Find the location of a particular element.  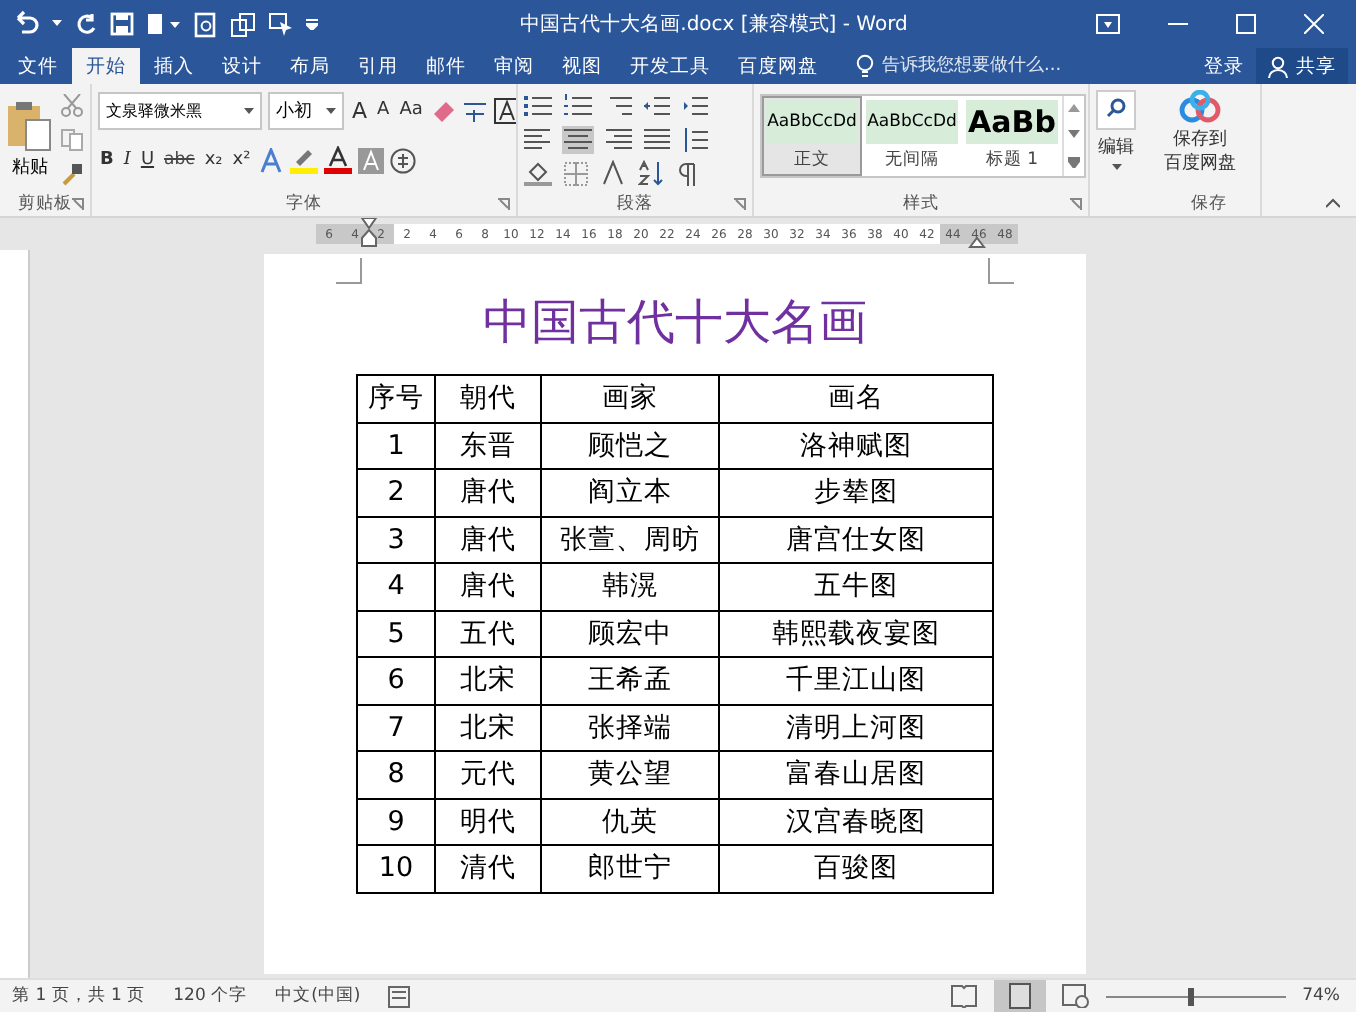

undo-icon is located at coordinates (26, 24).